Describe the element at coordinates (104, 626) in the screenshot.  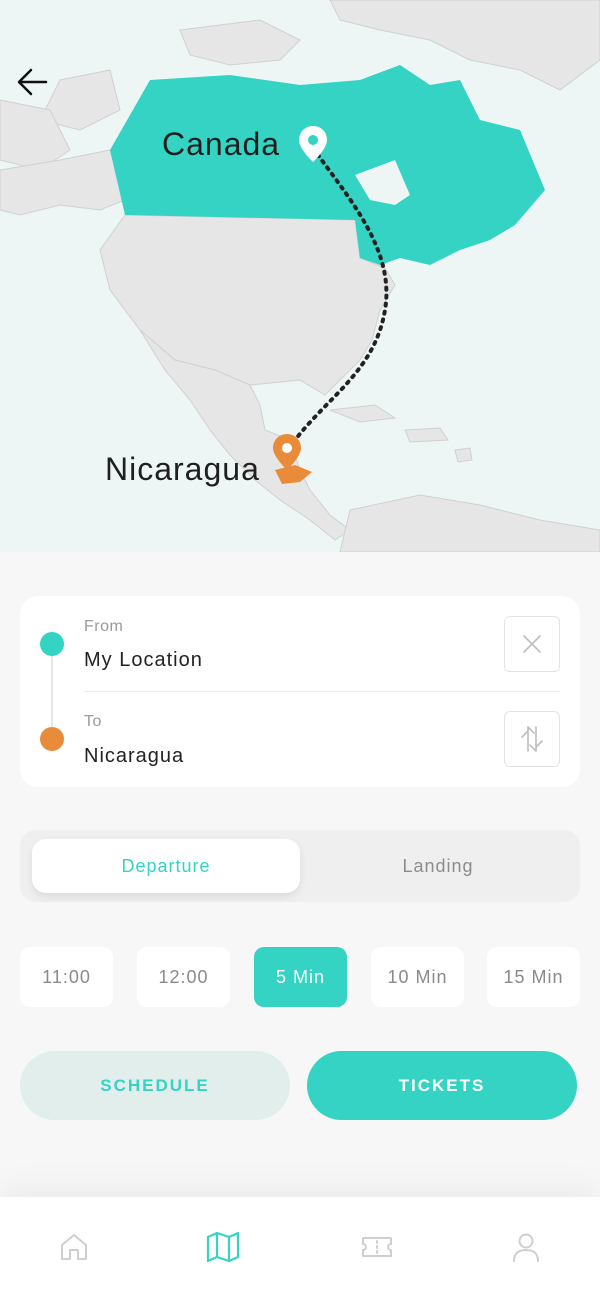
I see `from-label: From` at that location.